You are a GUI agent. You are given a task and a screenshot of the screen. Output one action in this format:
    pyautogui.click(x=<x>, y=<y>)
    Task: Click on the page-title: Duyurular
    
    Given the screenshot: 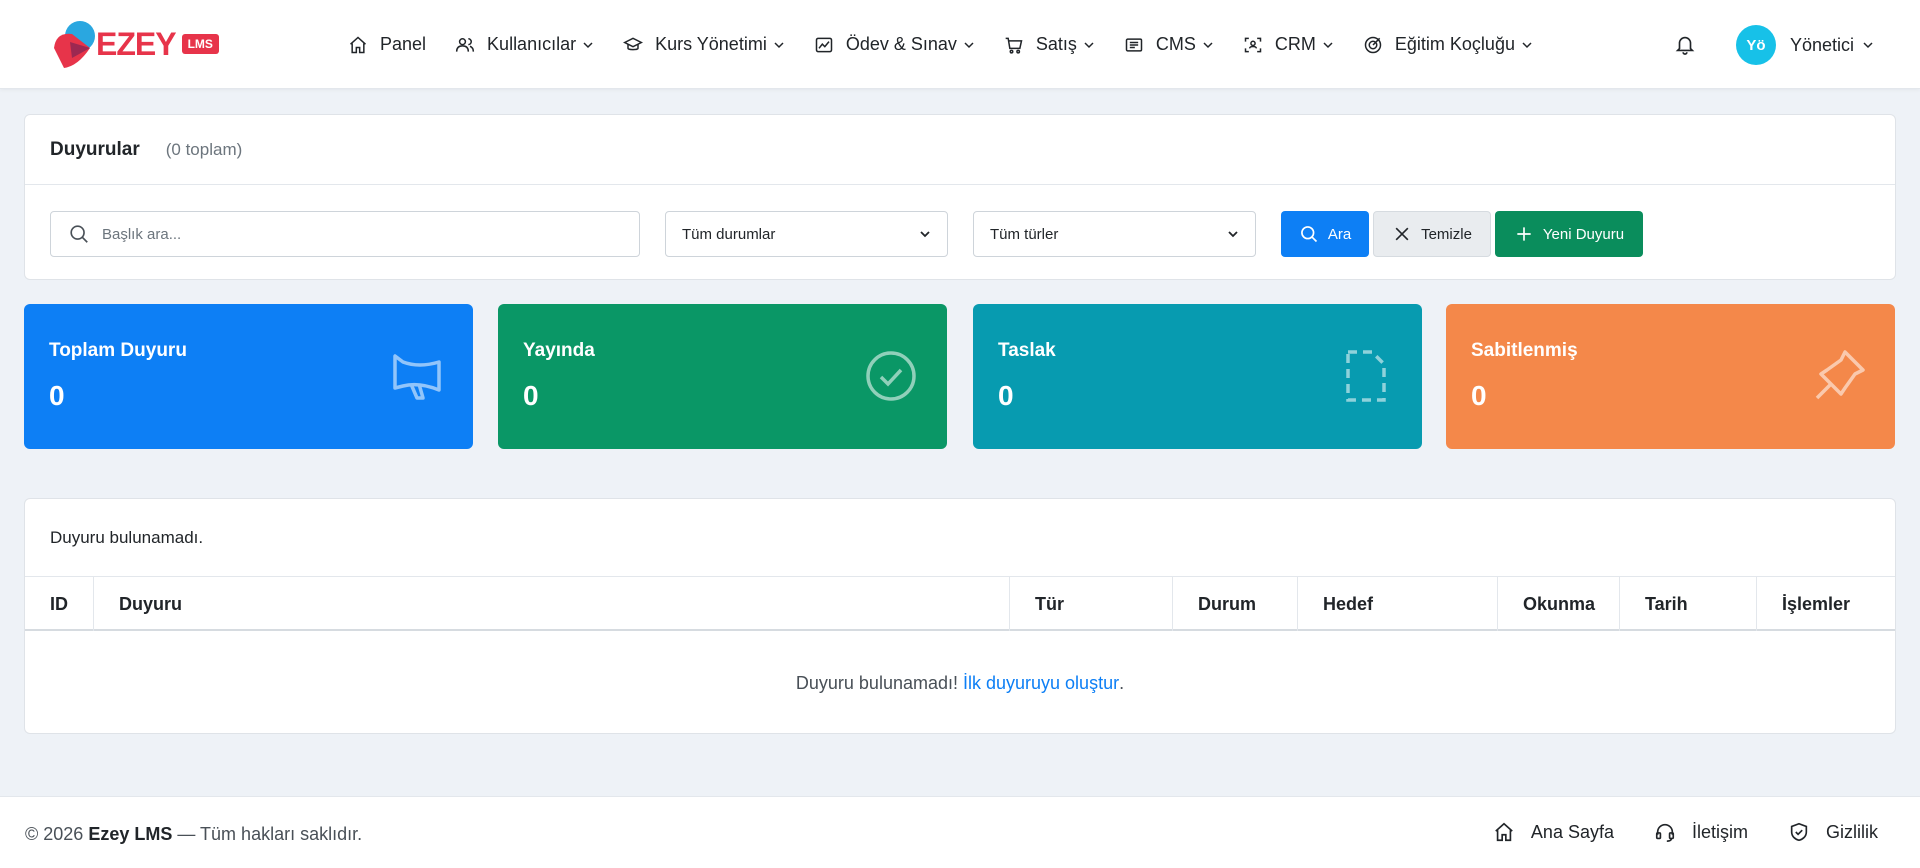 What is the action you would take?
    pyautogui.click(x=95, y=149)
    